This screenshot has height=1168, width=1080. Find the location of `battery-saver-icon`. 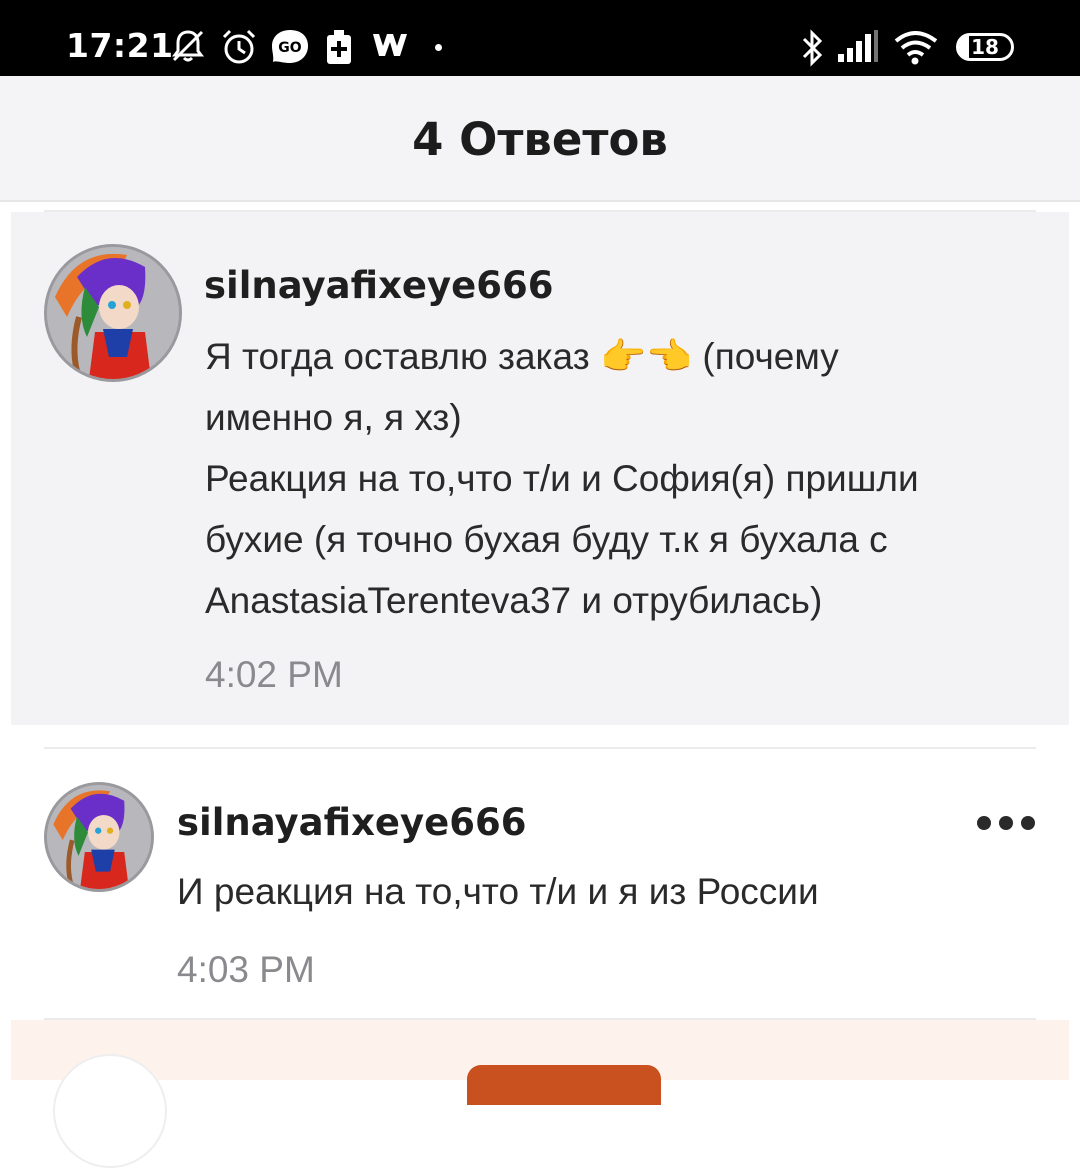

battery-saver-icon is located at coordinates (339, 47).